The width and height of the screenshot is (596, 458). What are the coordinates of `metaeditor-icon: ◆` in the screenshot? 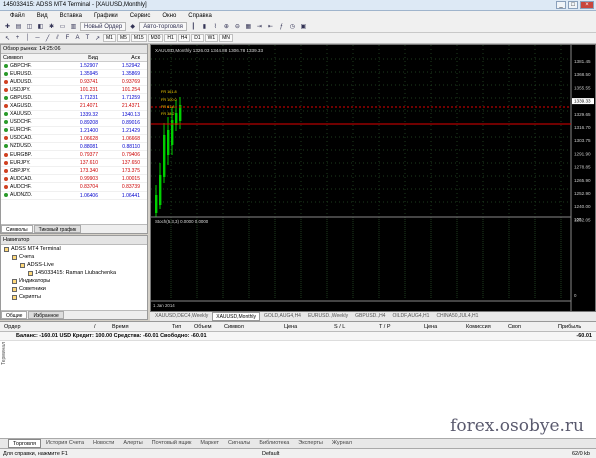 It's located at (132, 26).